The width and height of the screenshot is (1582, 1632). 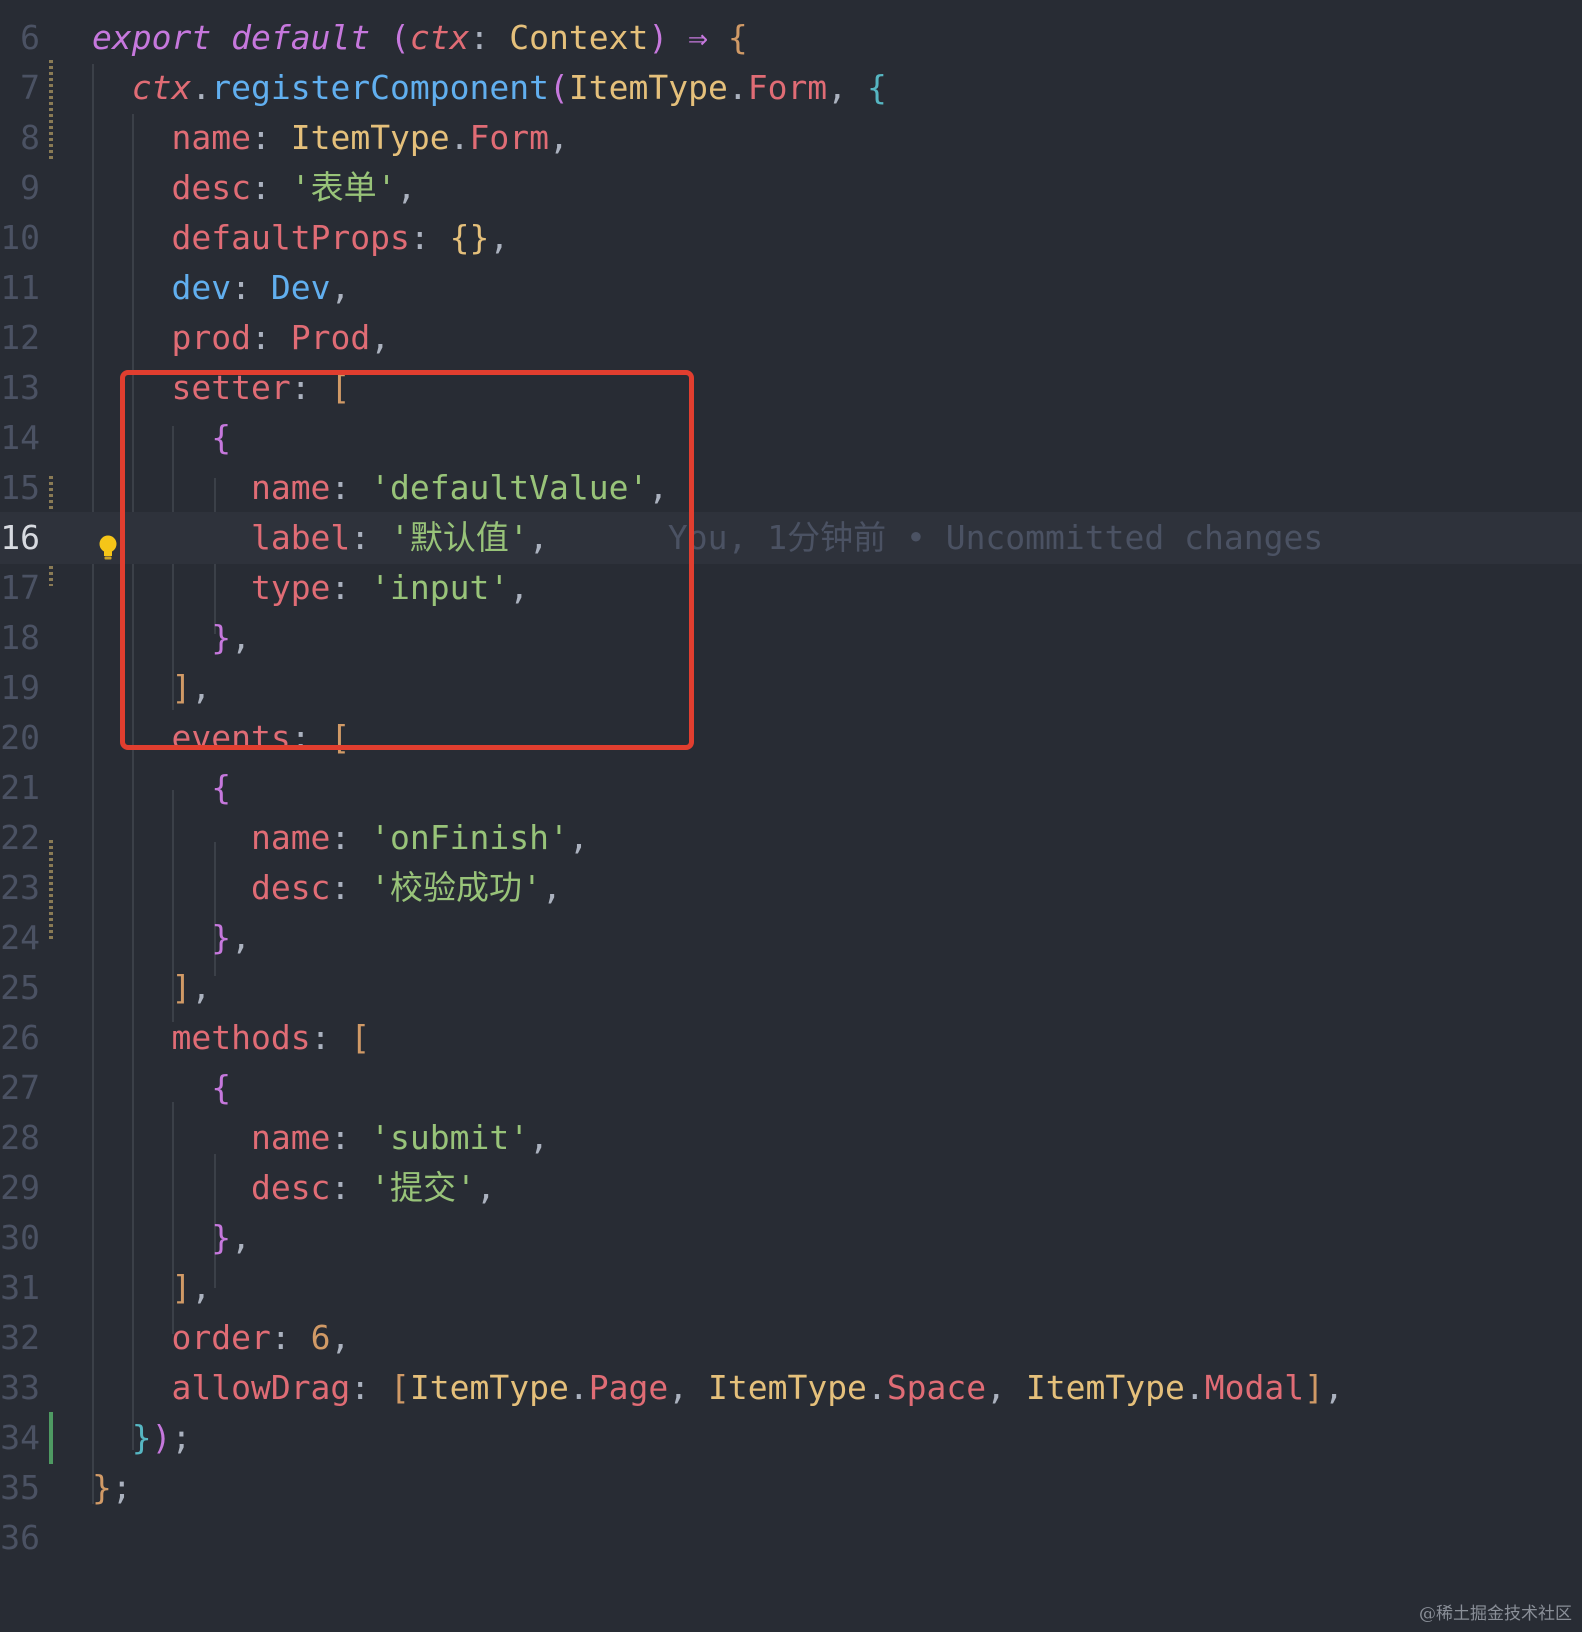 I want to click on code-line: 32 order: 6,, so click(x=791, y=1338).